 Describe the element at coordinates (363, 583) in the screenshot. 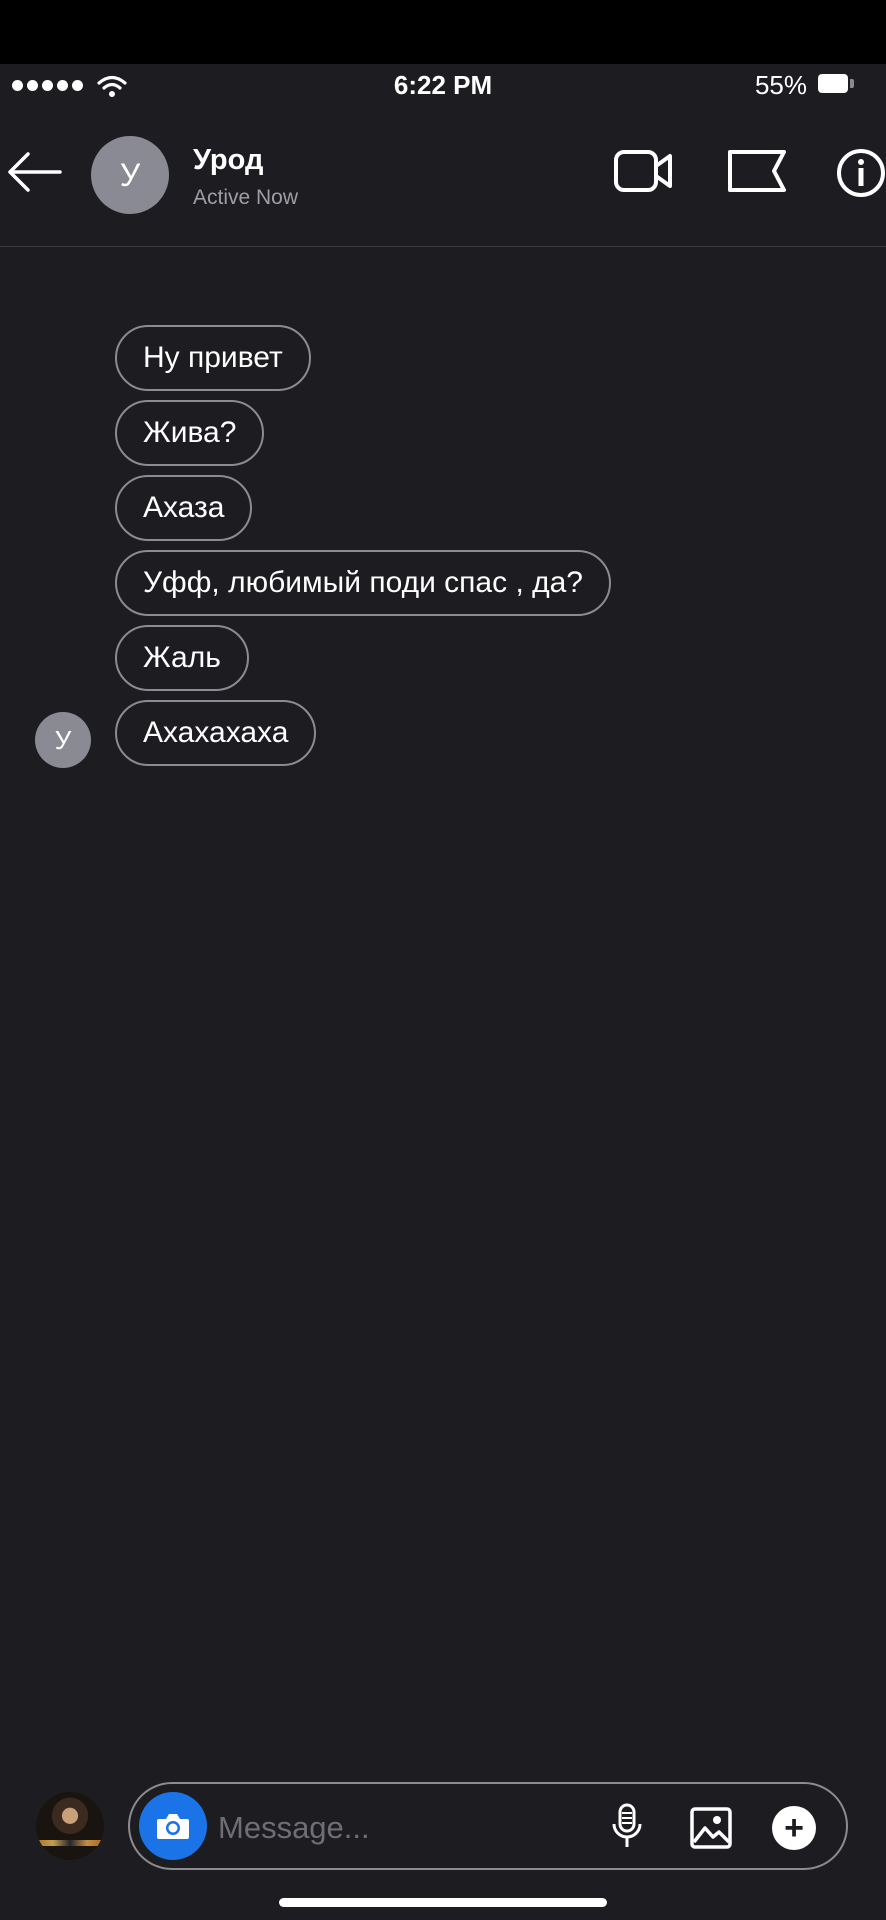

I see `message-bubble: Уфф, любимый поди спас , да?` at that location.